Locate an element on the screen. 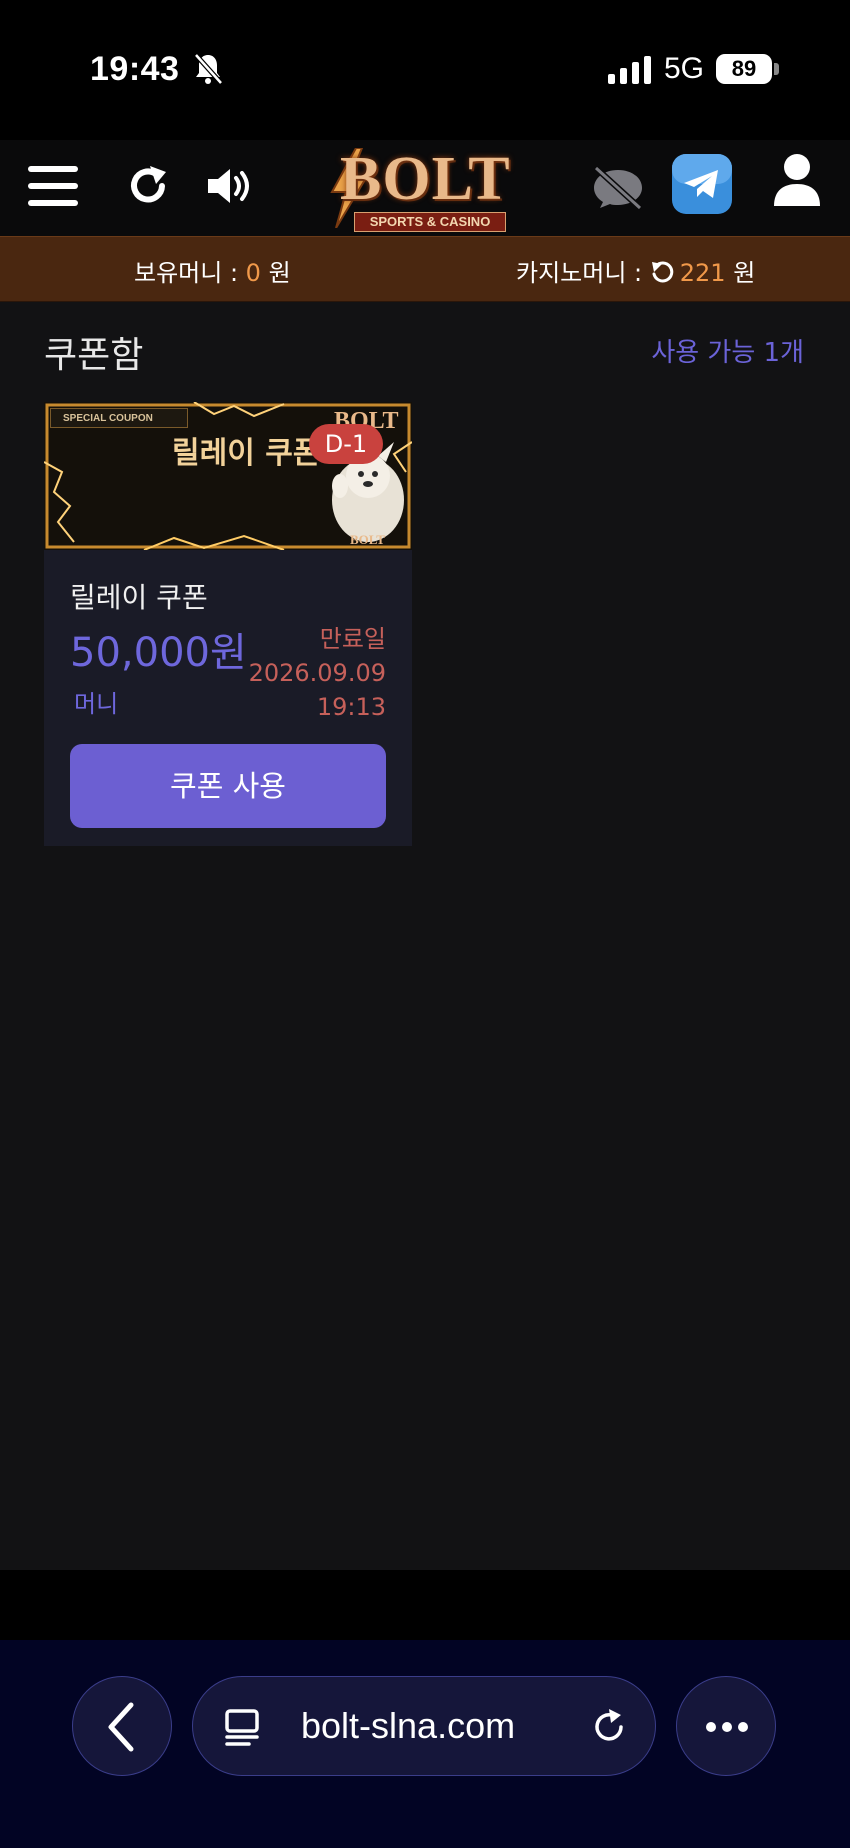 The image size is (850, 1848). user-icon is located at coordinates (797, 180).